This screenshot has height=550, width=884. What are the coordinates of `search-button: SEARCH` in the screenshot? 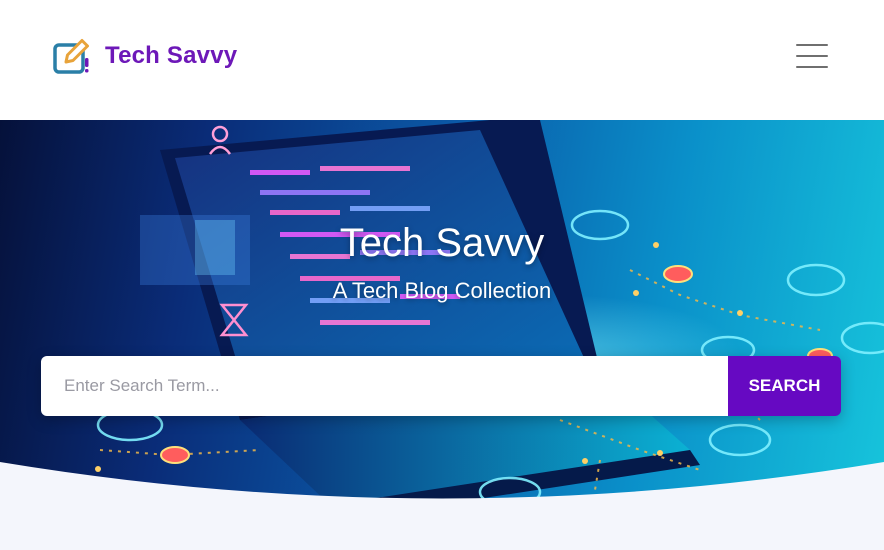 It's located at (784, 386).